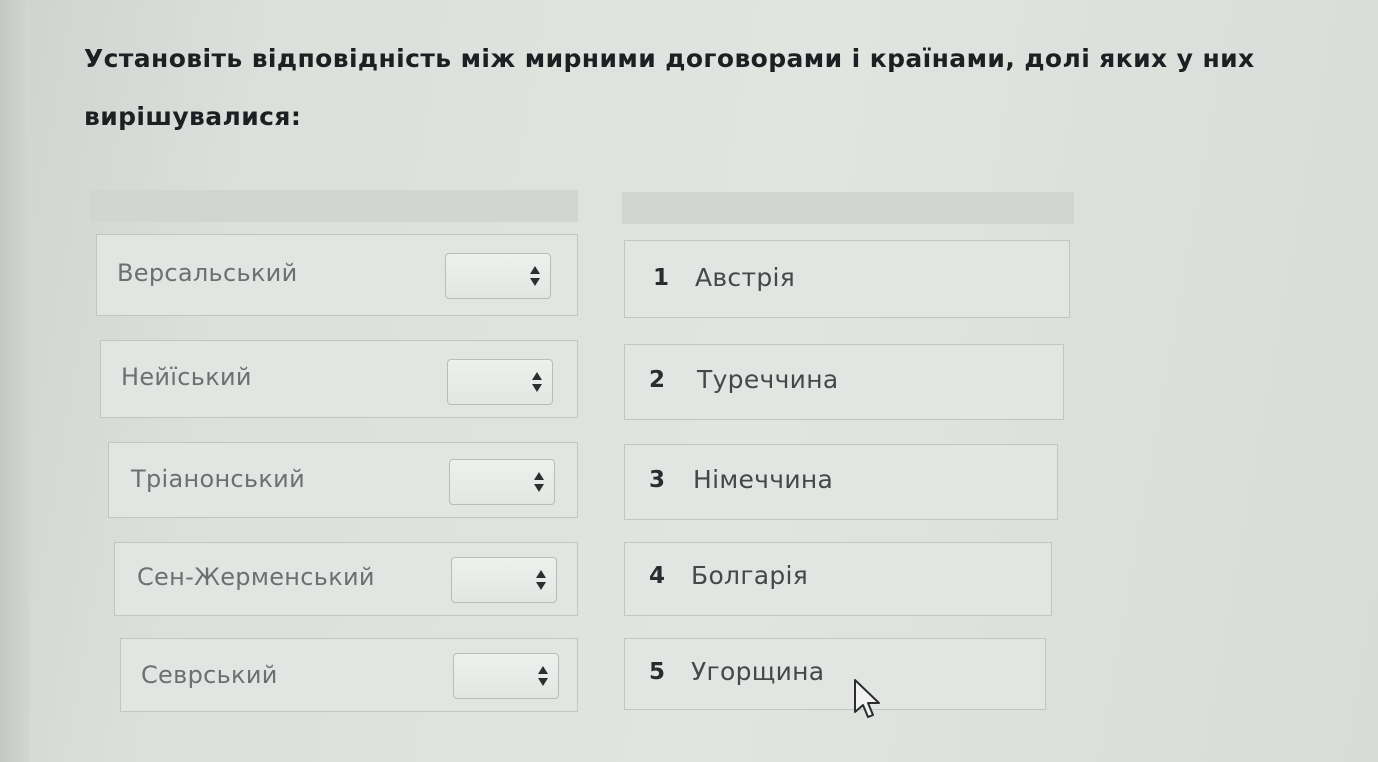  What do you see at coordinates (750, 575) in the screenshot?
I see `country-label: Болгарія` at bounding box center [750, 575].